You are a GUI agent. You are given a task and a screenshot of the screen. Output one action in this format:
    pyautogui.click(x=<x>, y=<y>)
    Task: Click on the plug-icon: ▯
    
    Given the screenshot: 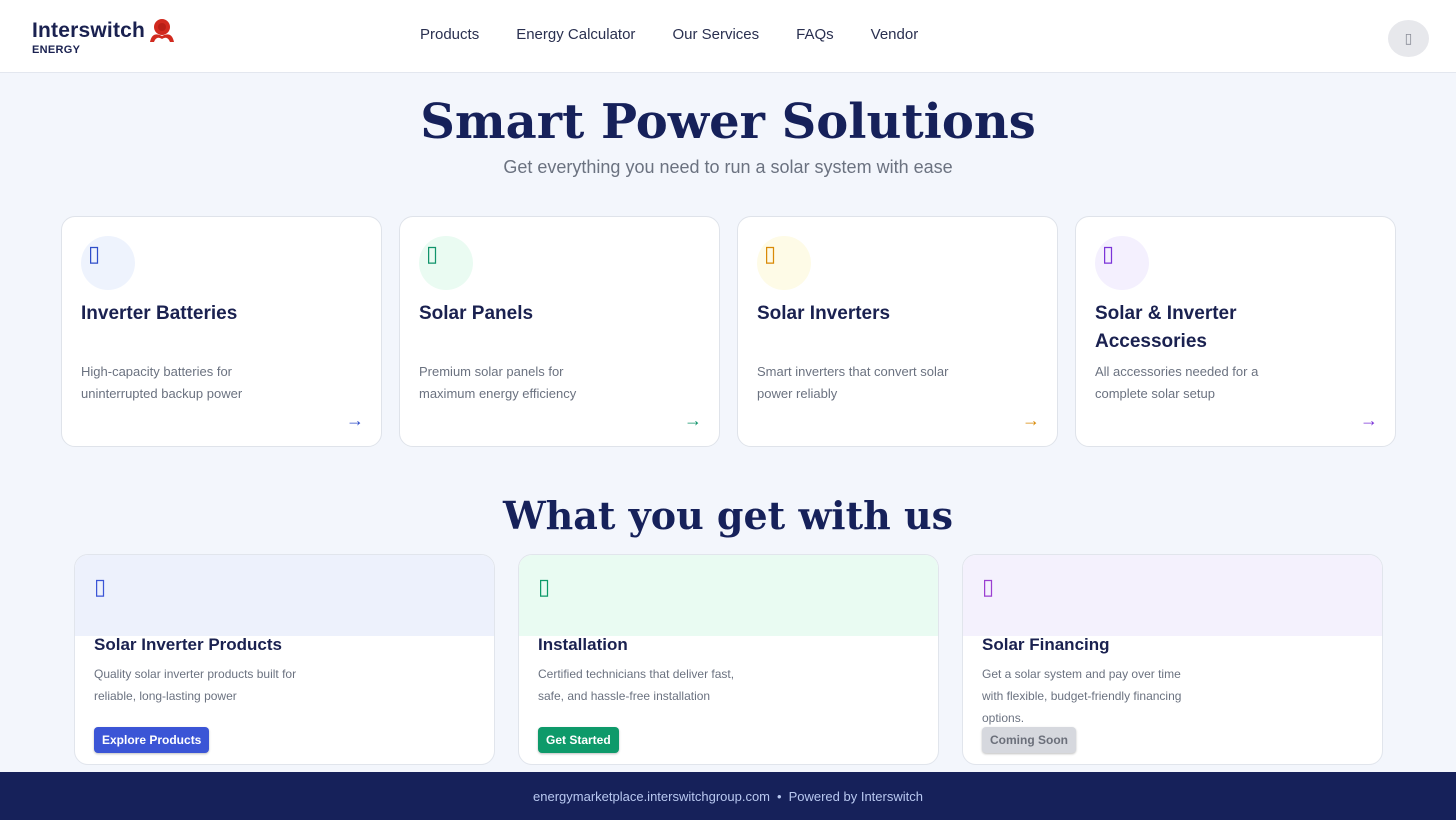 What is the action you would take?
    pyautogui.click(x=1108, y=253)
    